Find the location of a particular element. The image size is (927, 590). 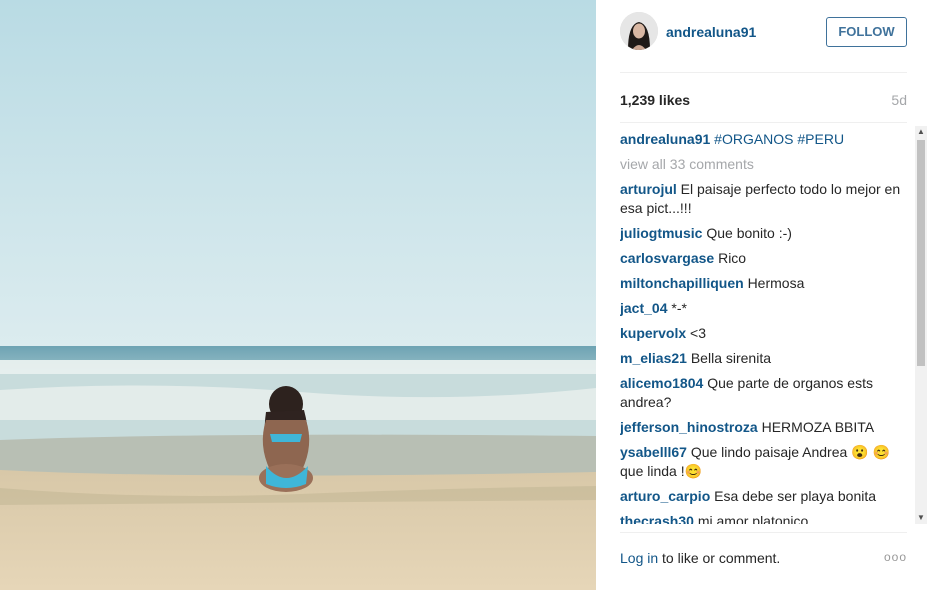

comments-scrollbar: ▲ ▼ is located at coordinates (921, 325).